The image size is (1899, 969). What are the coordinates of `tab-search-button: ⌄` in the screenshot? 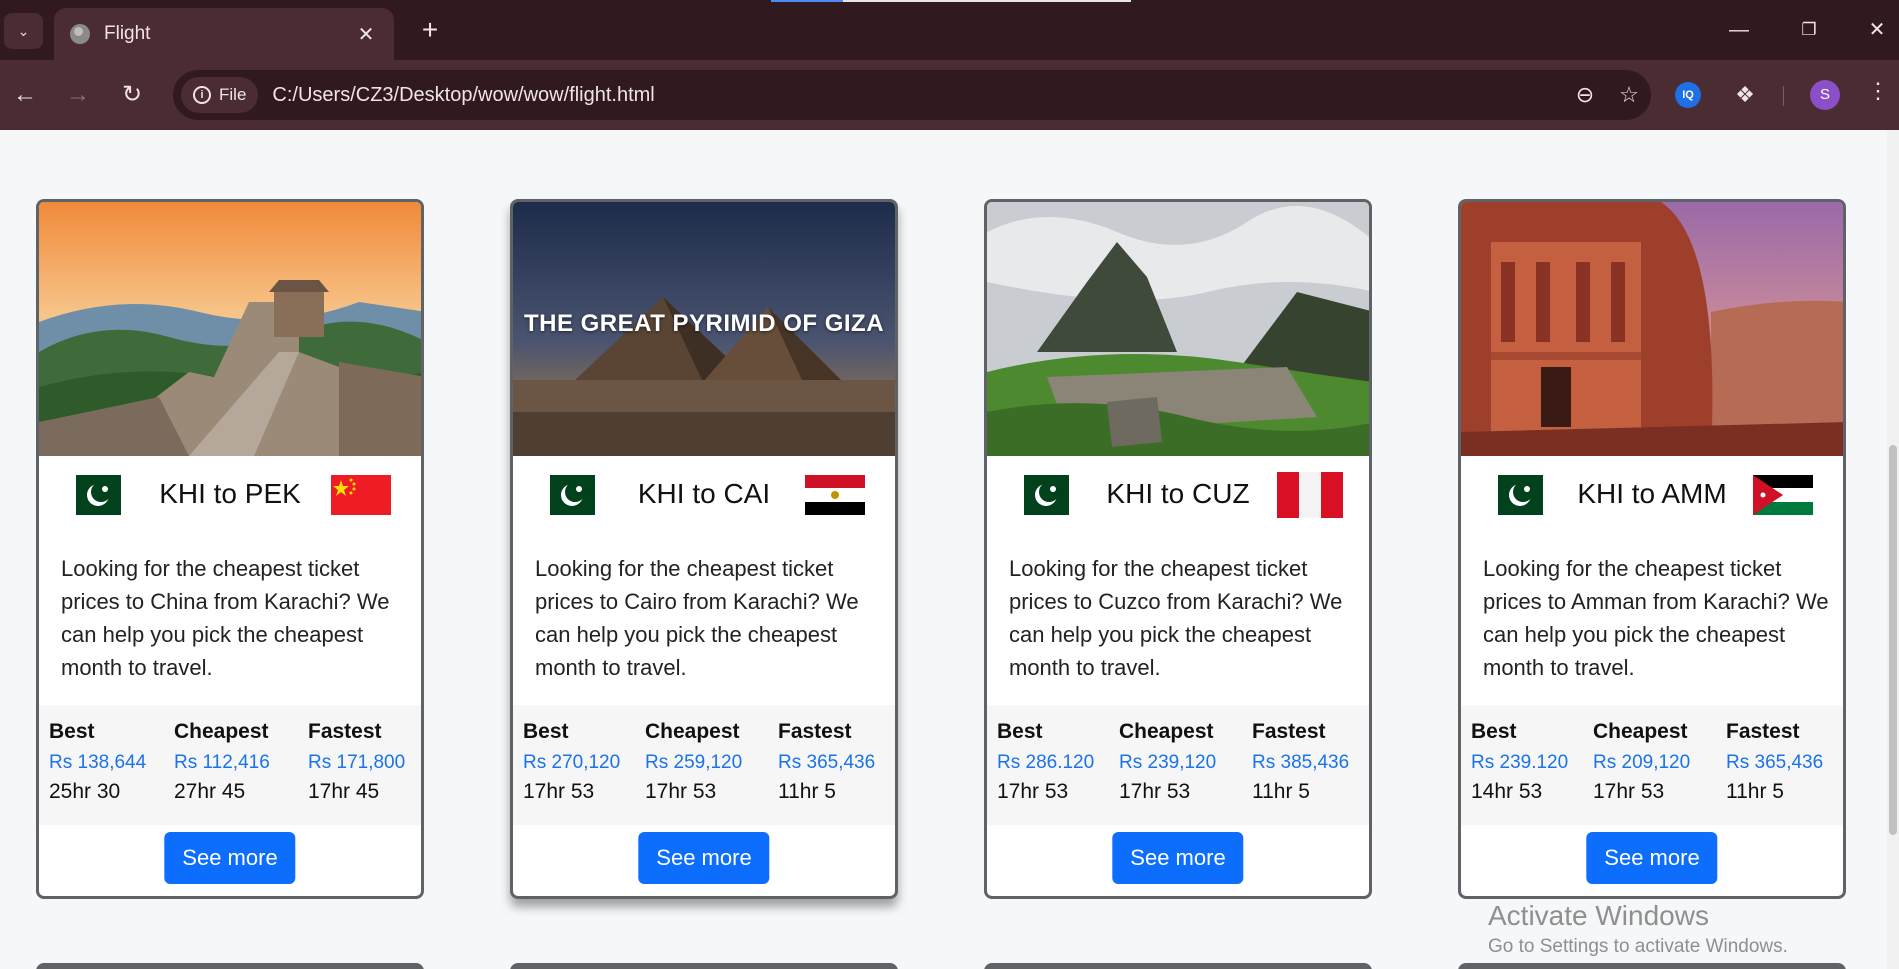 It's located at (23, 31).